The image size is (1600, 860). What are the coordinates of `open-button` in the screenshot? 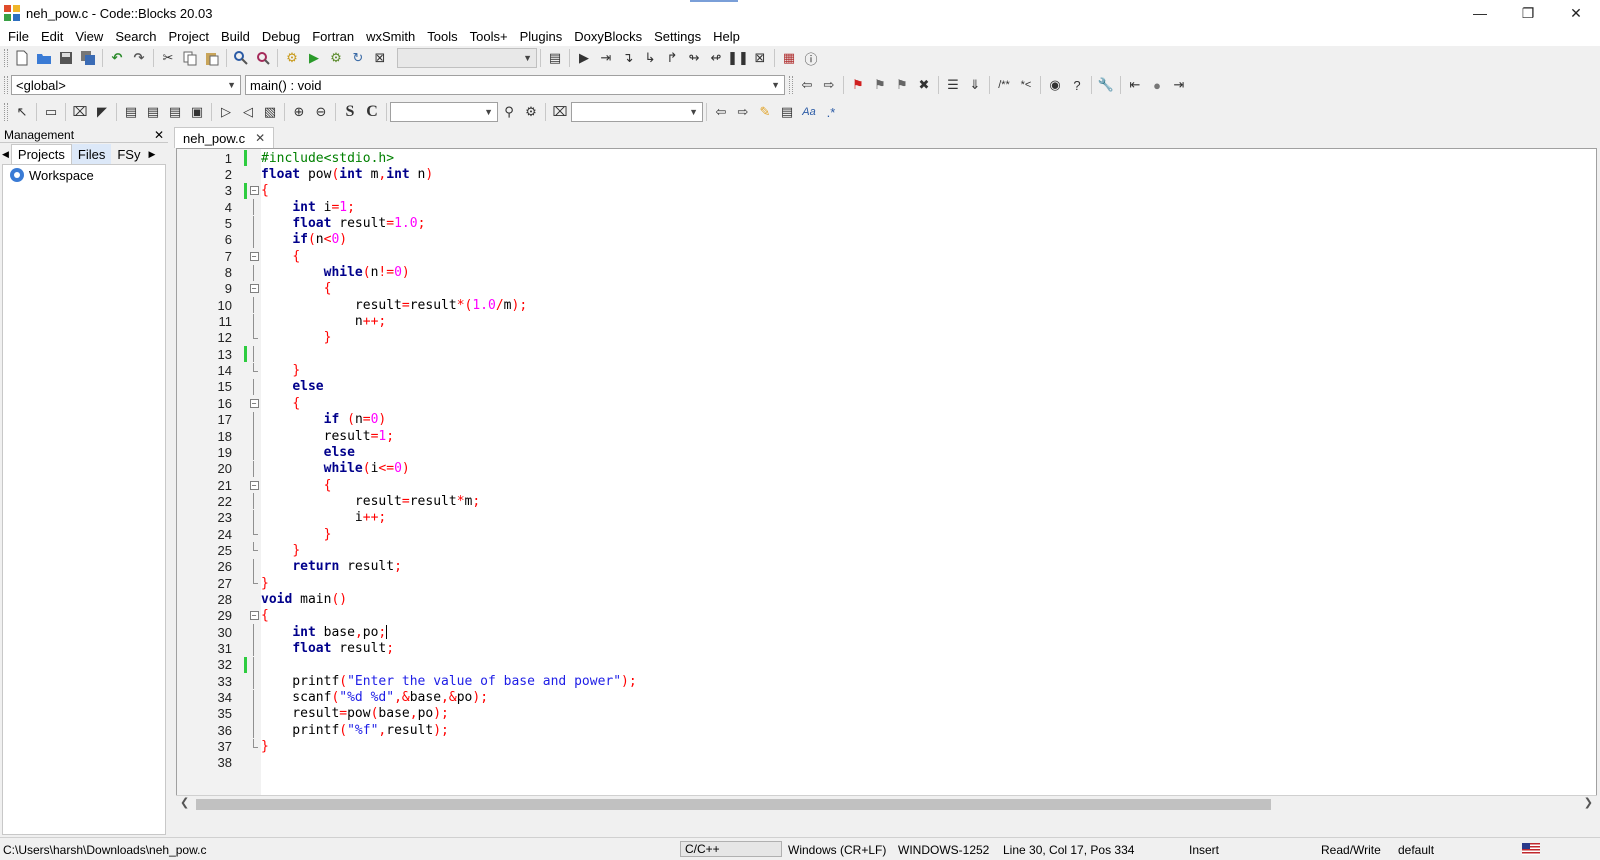 It's located at (44, 58).